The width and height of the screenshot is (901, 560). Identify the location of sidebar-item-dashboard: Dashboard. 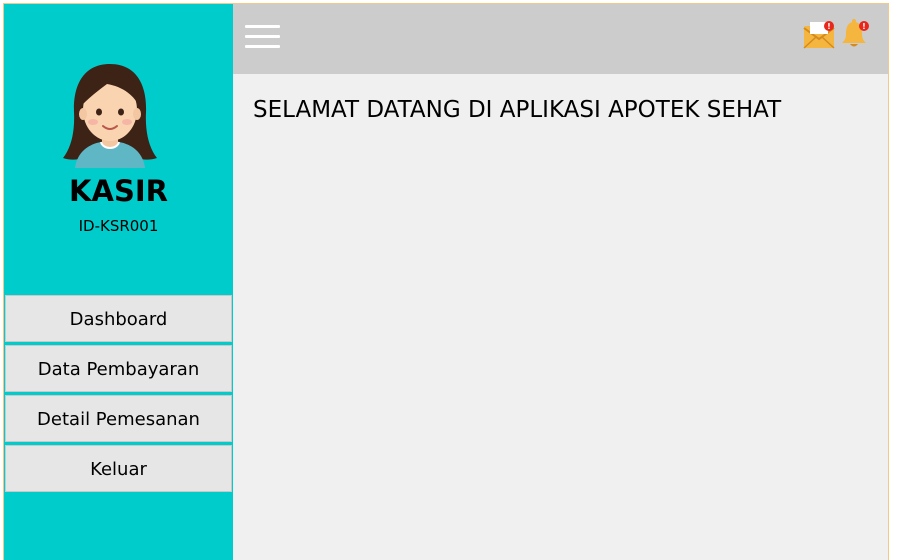
(118, 318).